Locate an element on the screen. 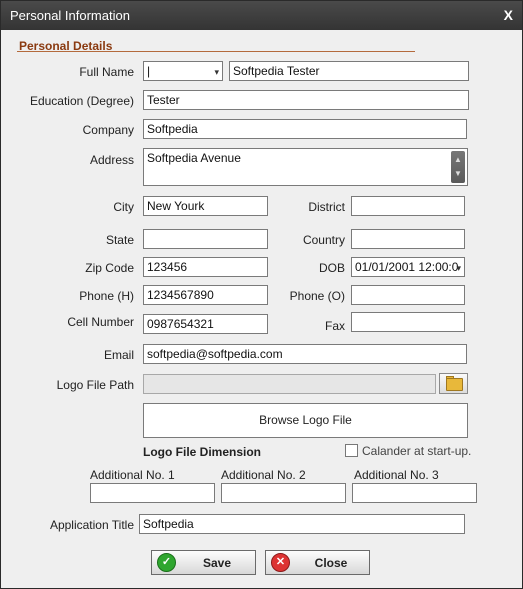 This screenshot has height=589, width=523. name-title-value: | is located at coordinates (149, 71).